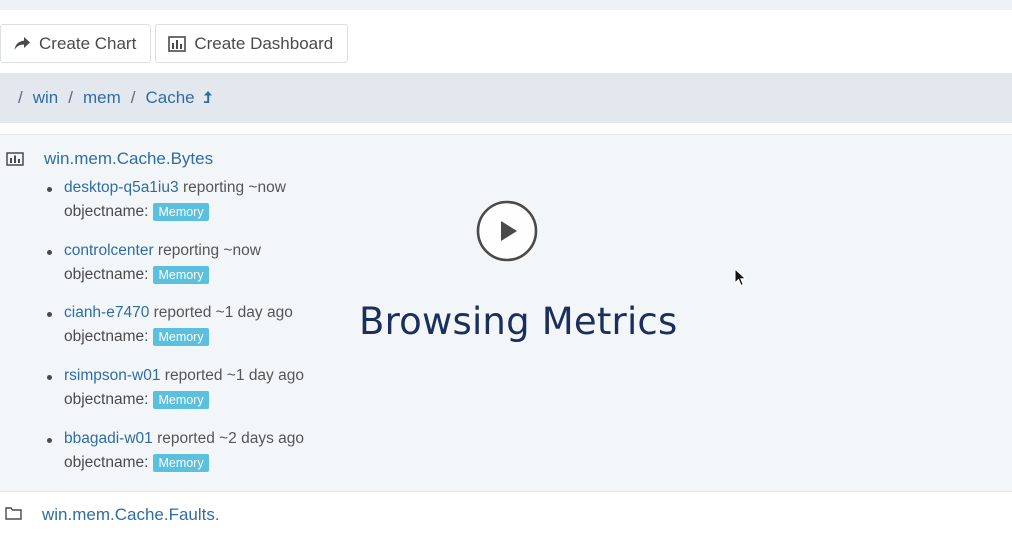 The width and height of the screenshot is (1012, 550). Describe the element at coordinates (518, 321) in the screenshot. I see `video-title: Browsing Metrics` at that location.